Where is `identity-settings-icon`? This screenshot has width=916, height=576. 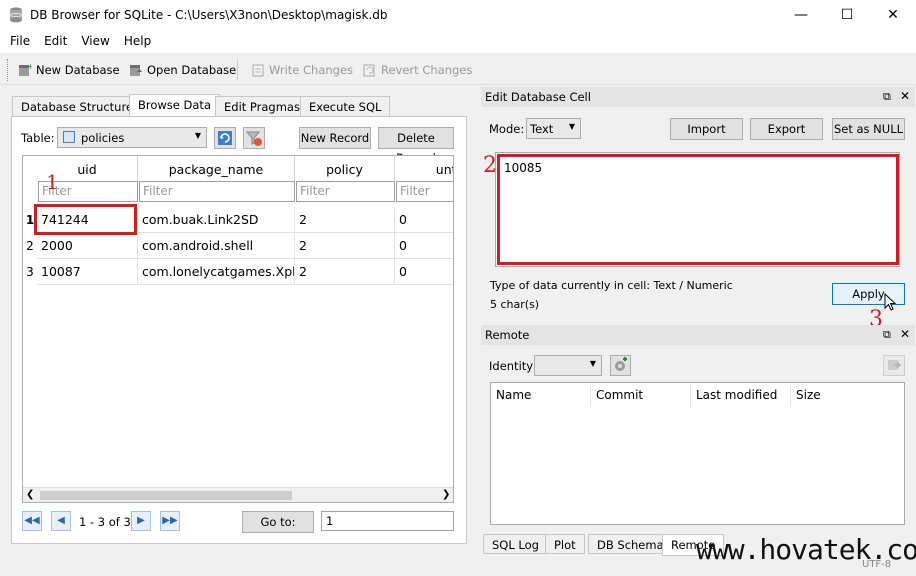 identity-settings-icon is located at coordinates (620, 365).